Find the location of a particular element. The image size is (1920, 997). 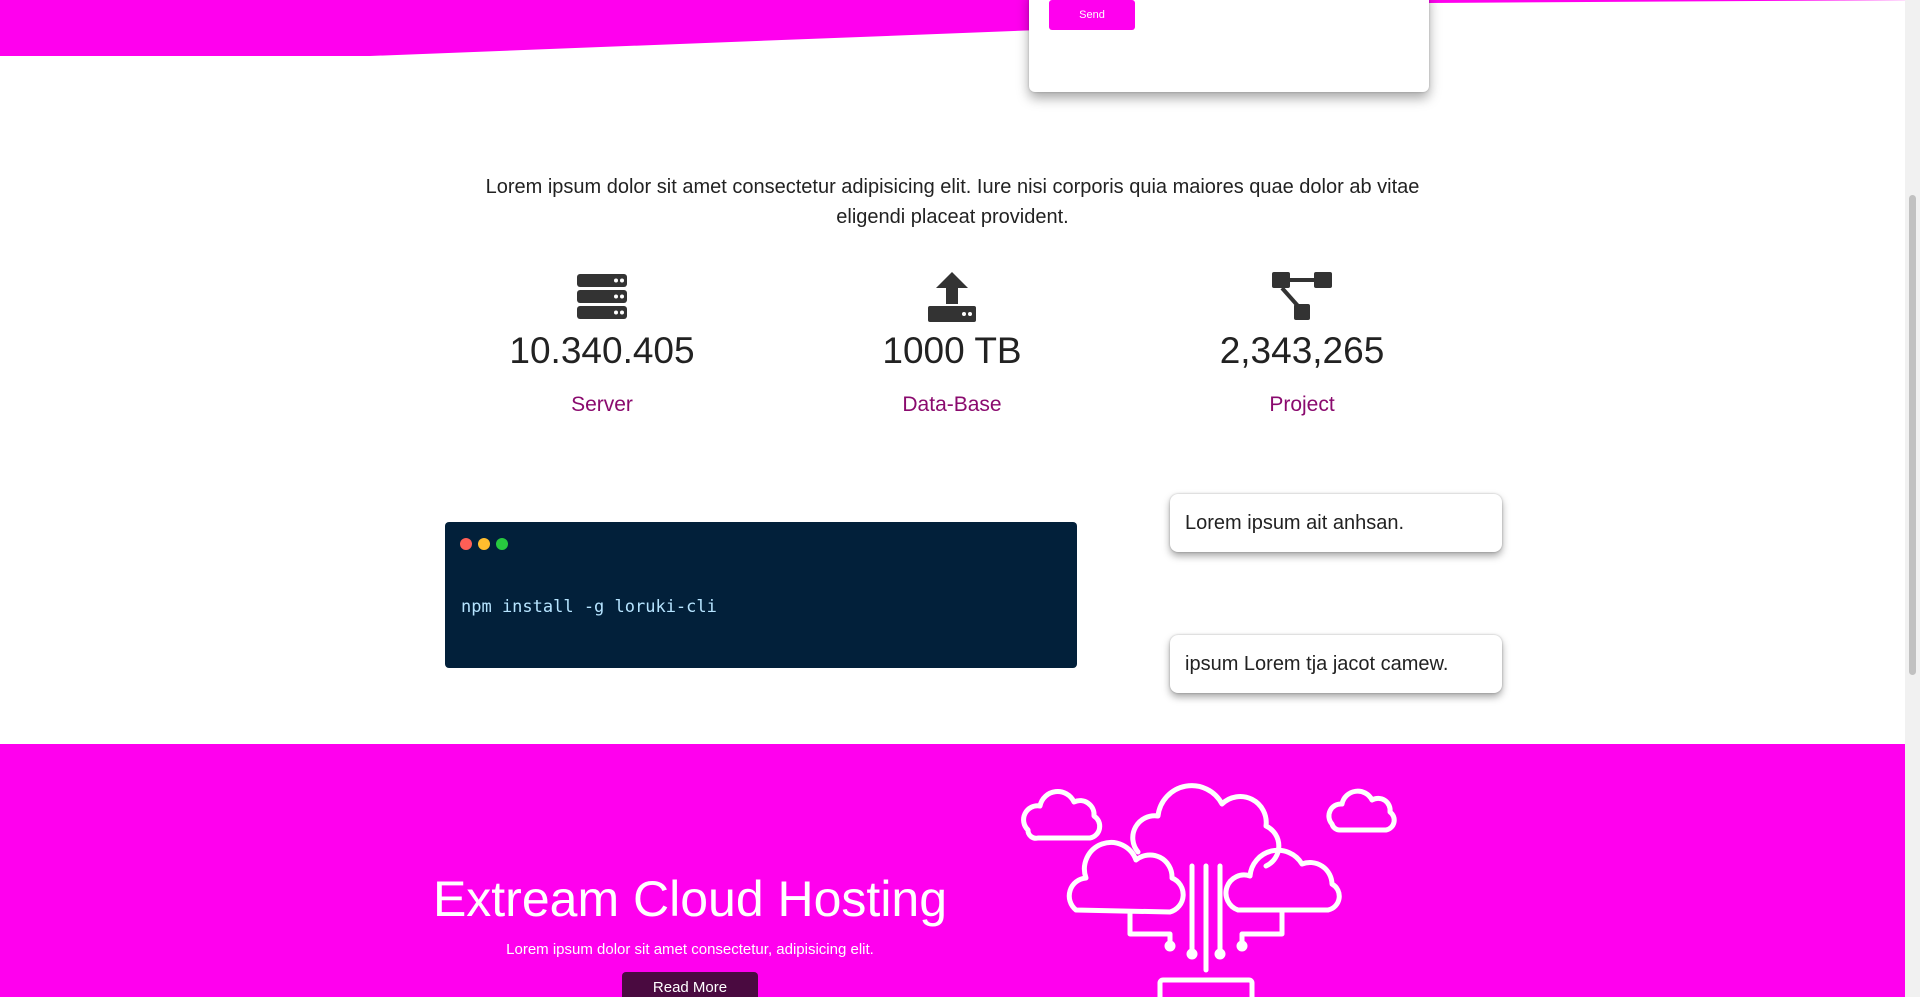

note-card: Lorem ipsum ait anhsan. is located at coordinates (1336, 523).